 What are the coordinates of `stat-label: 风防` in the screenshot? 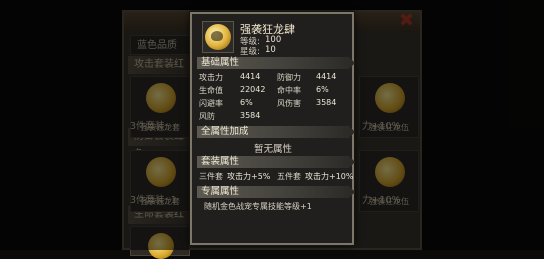 It's located at (207, 116).